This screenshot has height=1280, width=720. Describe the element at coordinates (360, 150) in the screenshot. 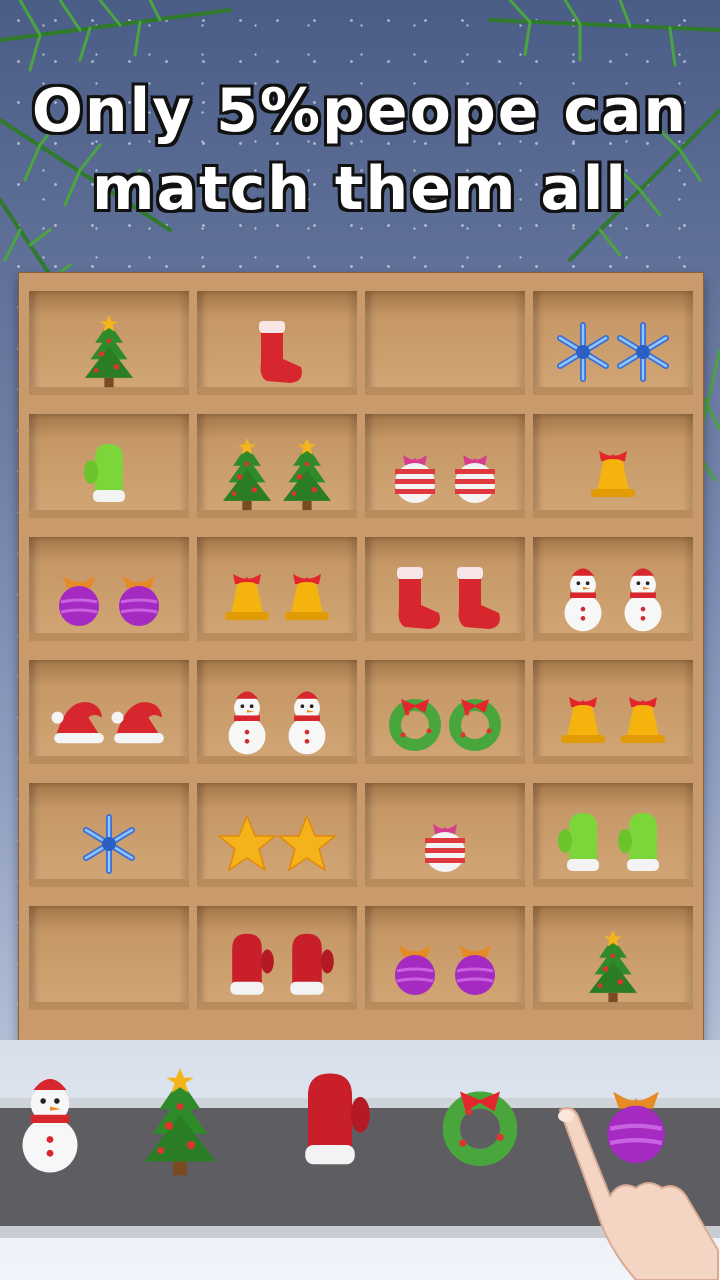

I see `headline: Only 5%peope can match them all` at that location.